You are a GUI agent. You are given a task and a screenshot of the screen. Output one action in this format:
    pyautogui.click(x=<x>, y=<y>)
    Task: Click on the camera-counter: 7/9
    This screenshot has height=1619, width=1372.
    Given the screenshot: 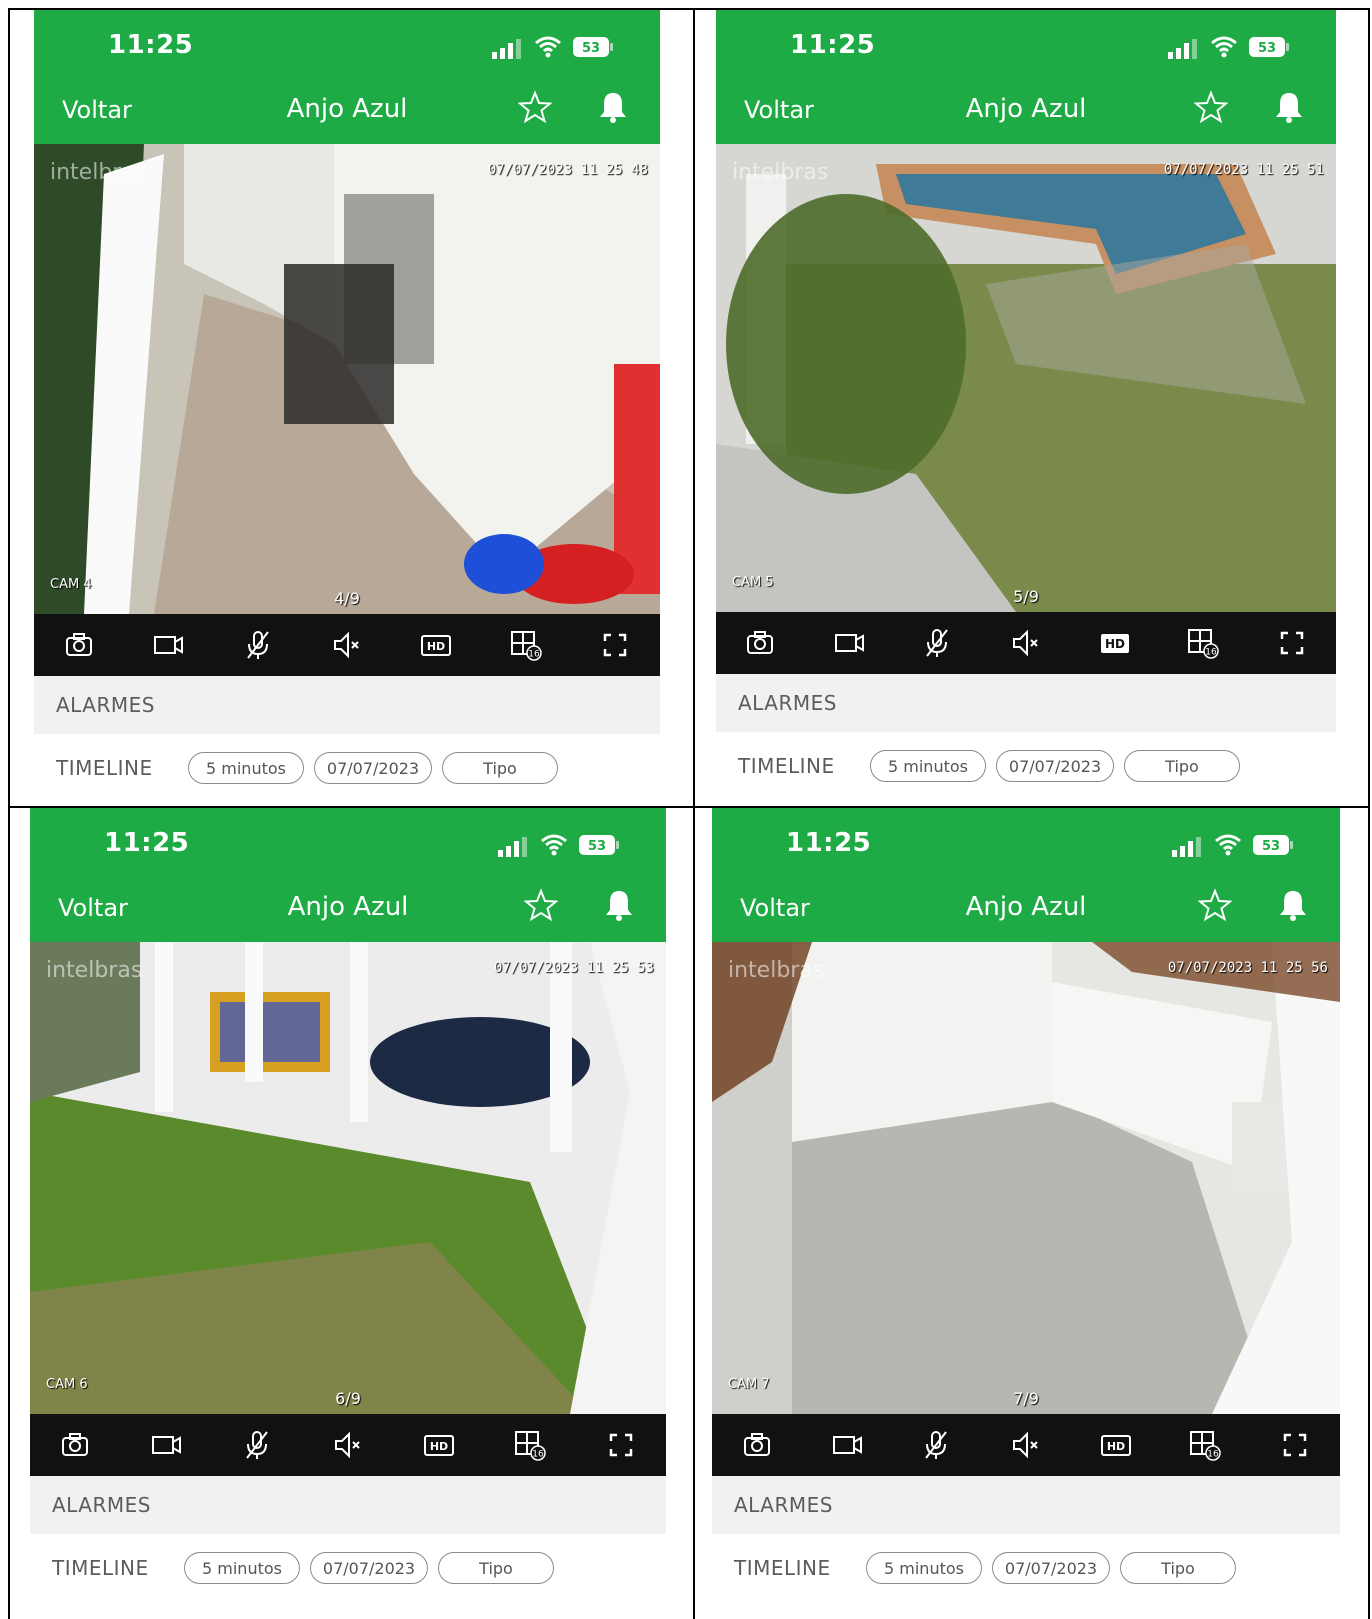 What is the action you would take?
    pyautogui.click(x=1026, y=1398)
    